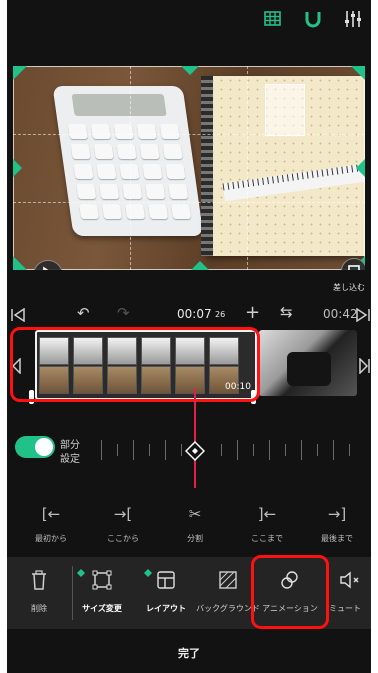  What do you see at coordinates (353, 19) in the screenshot?
I see `sliders-icon` at bounding box center [353, 19].